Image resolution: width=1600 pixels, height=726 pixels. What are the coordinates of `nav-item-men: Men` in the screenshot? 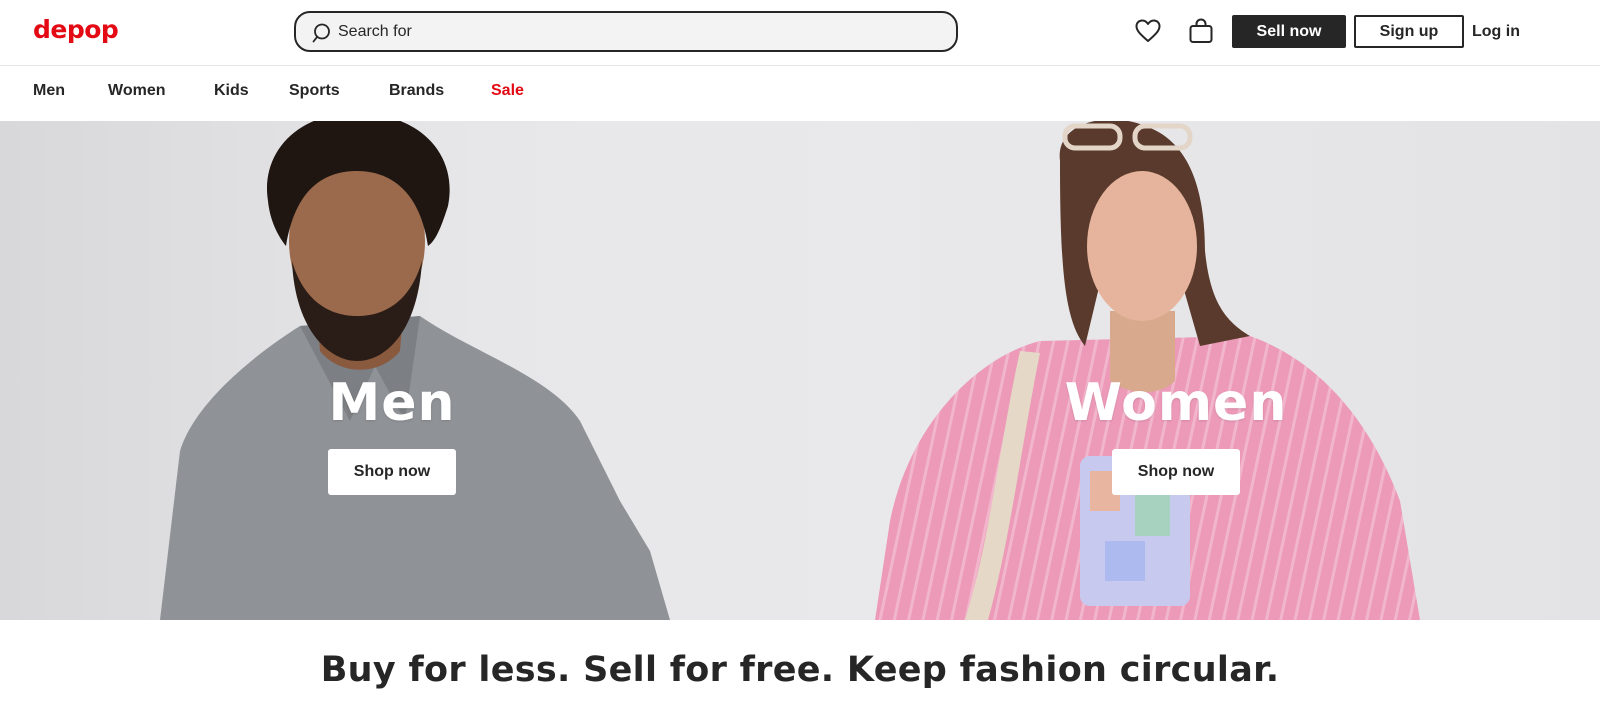 It's located at (49, 91).